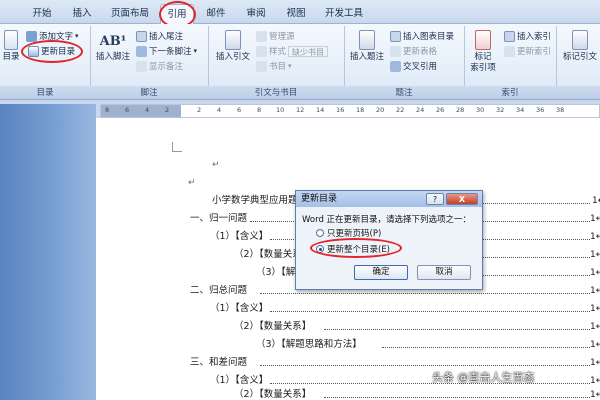  I want to click on next-footnote-label: 下一条脚注, so click(170, 52).